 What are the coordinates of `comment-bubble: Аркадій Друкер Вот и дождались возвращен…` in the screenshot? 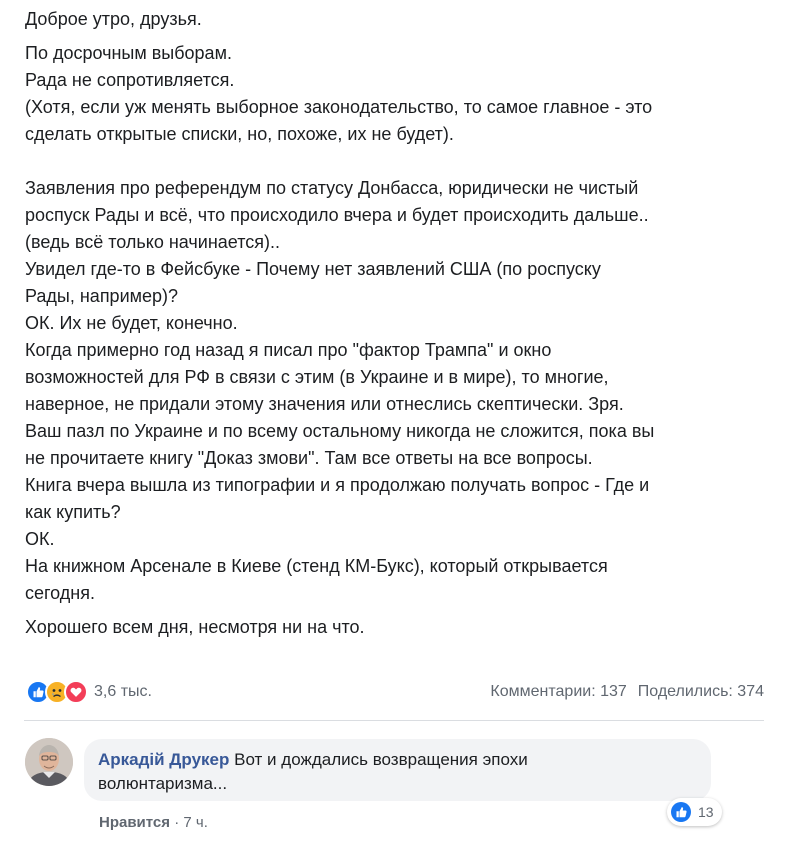 It's located at (397, 770).